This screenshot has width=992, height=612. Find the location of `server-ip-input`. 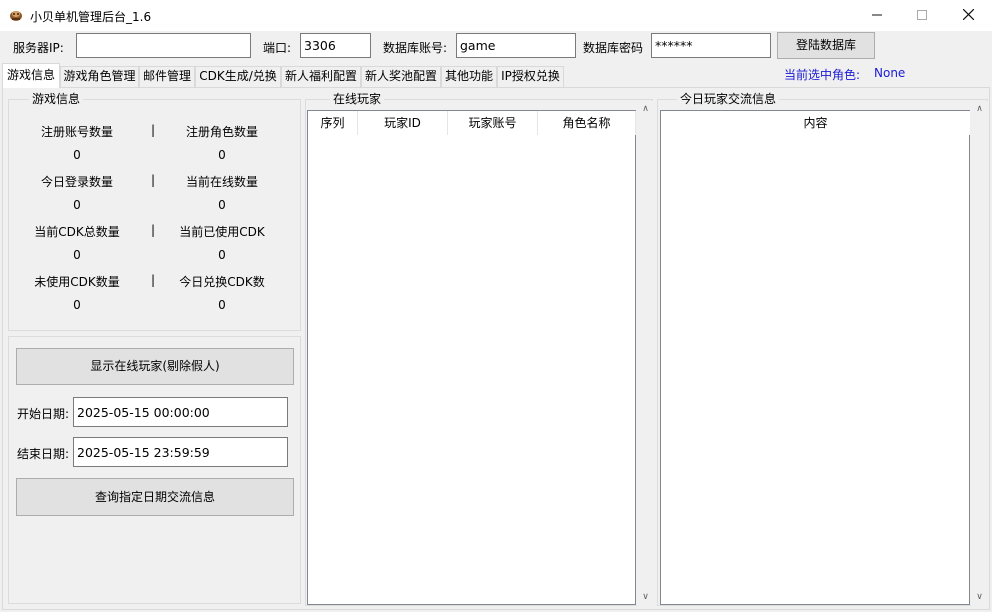

server-ip-input is located at coordinates (163, 45).